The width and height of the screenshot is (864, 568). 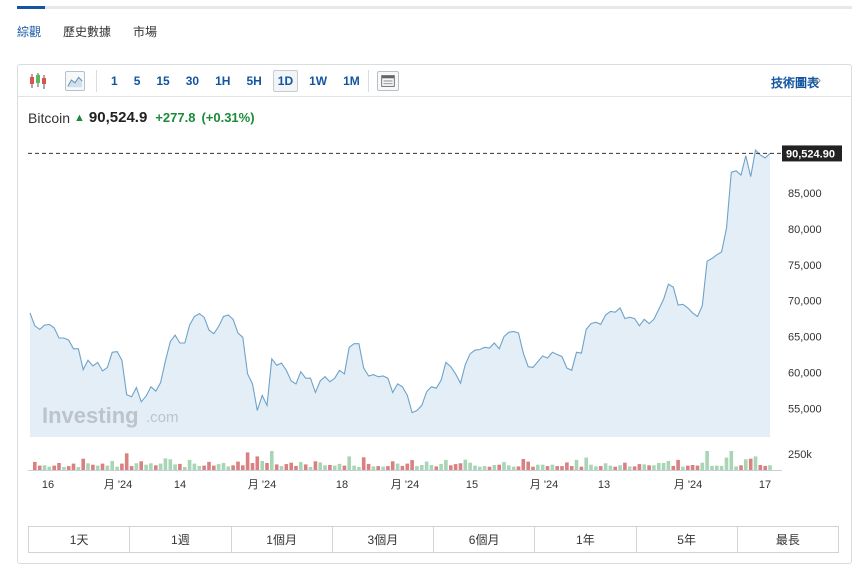 I want to click on sub-navigation: 綜觀 歷史數據 市場, so click(x=87, y=31).